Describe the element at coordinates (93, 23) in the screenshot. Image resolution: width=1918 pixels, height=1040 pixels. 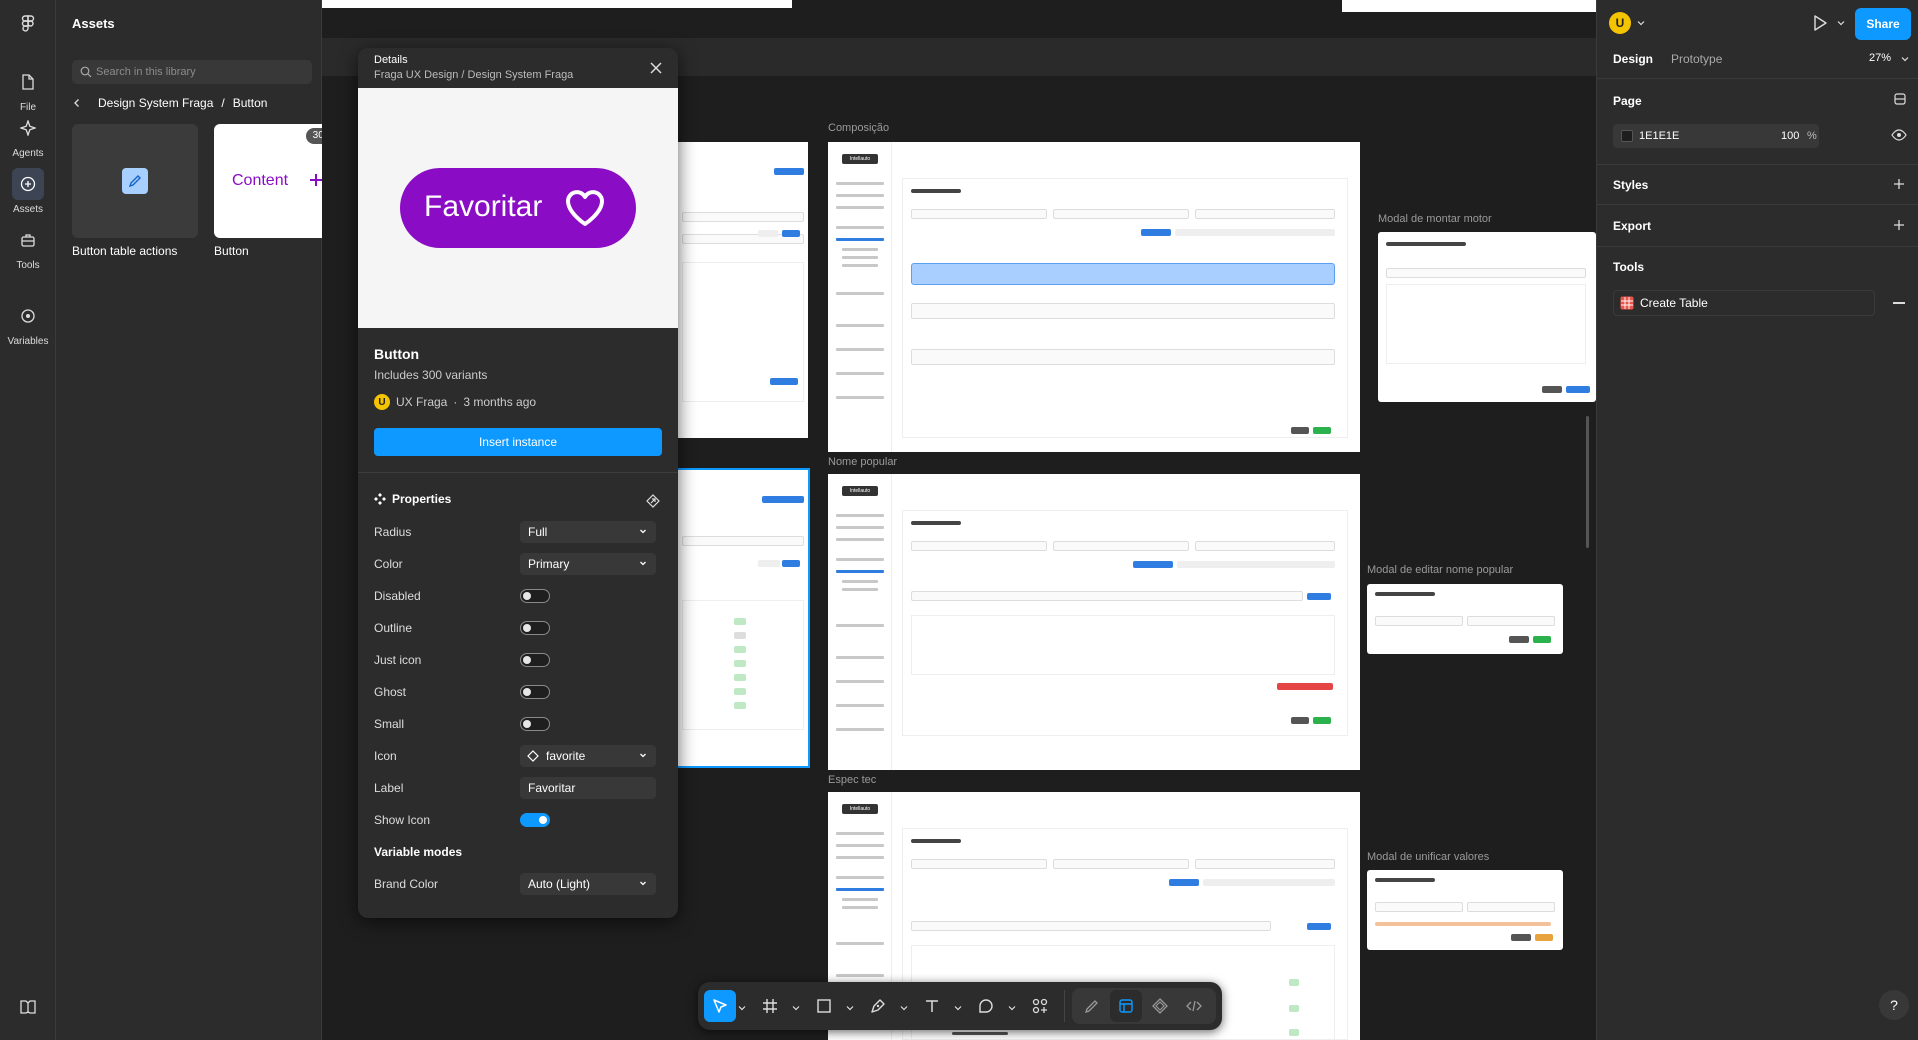
I see `assets-title: Assets` at that location.